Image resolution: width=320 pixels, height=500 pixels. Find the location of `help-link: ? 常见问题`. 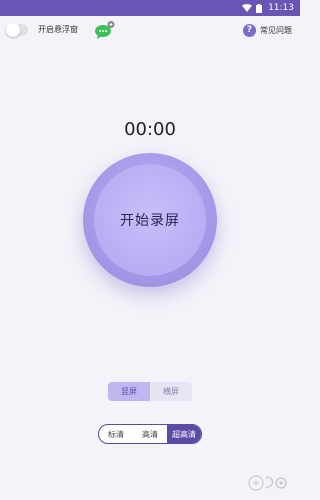

help-link: ? 常见问题 is located at coordinates (267, 30).